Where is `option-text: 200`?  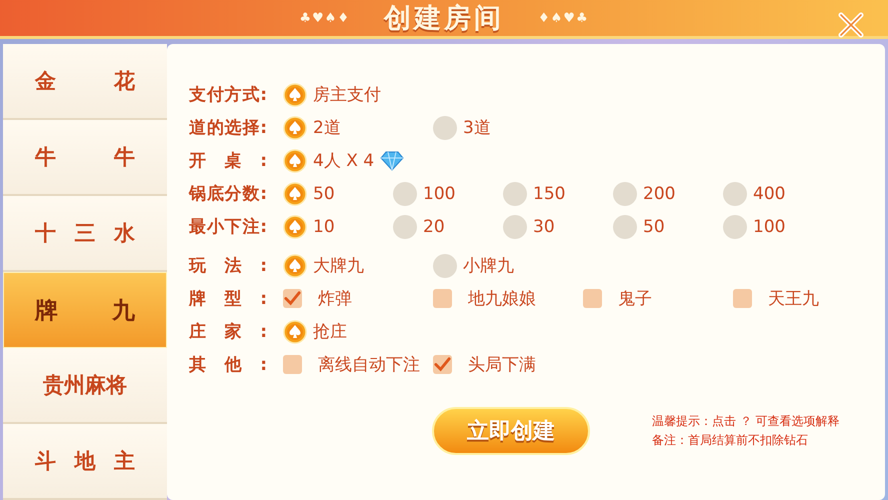 option-text: 200 is located at coordinates (659, 194).